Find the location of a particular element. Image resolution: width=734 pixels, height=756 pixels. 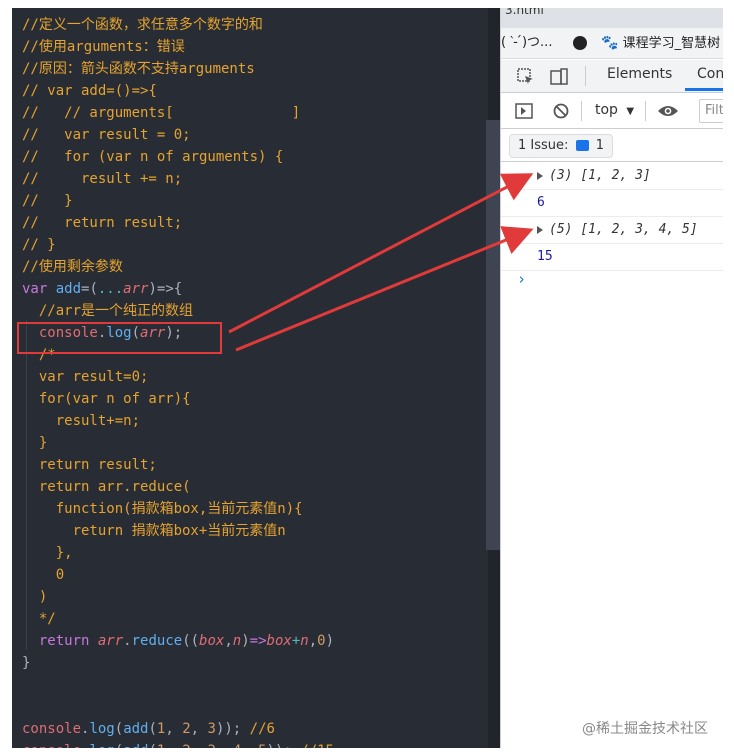

code-line: // return result; is located at coordinates (102, 223).